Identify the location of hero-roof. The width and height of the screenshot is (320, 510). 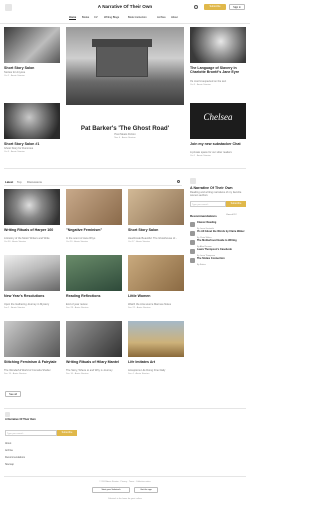
(122, 43).